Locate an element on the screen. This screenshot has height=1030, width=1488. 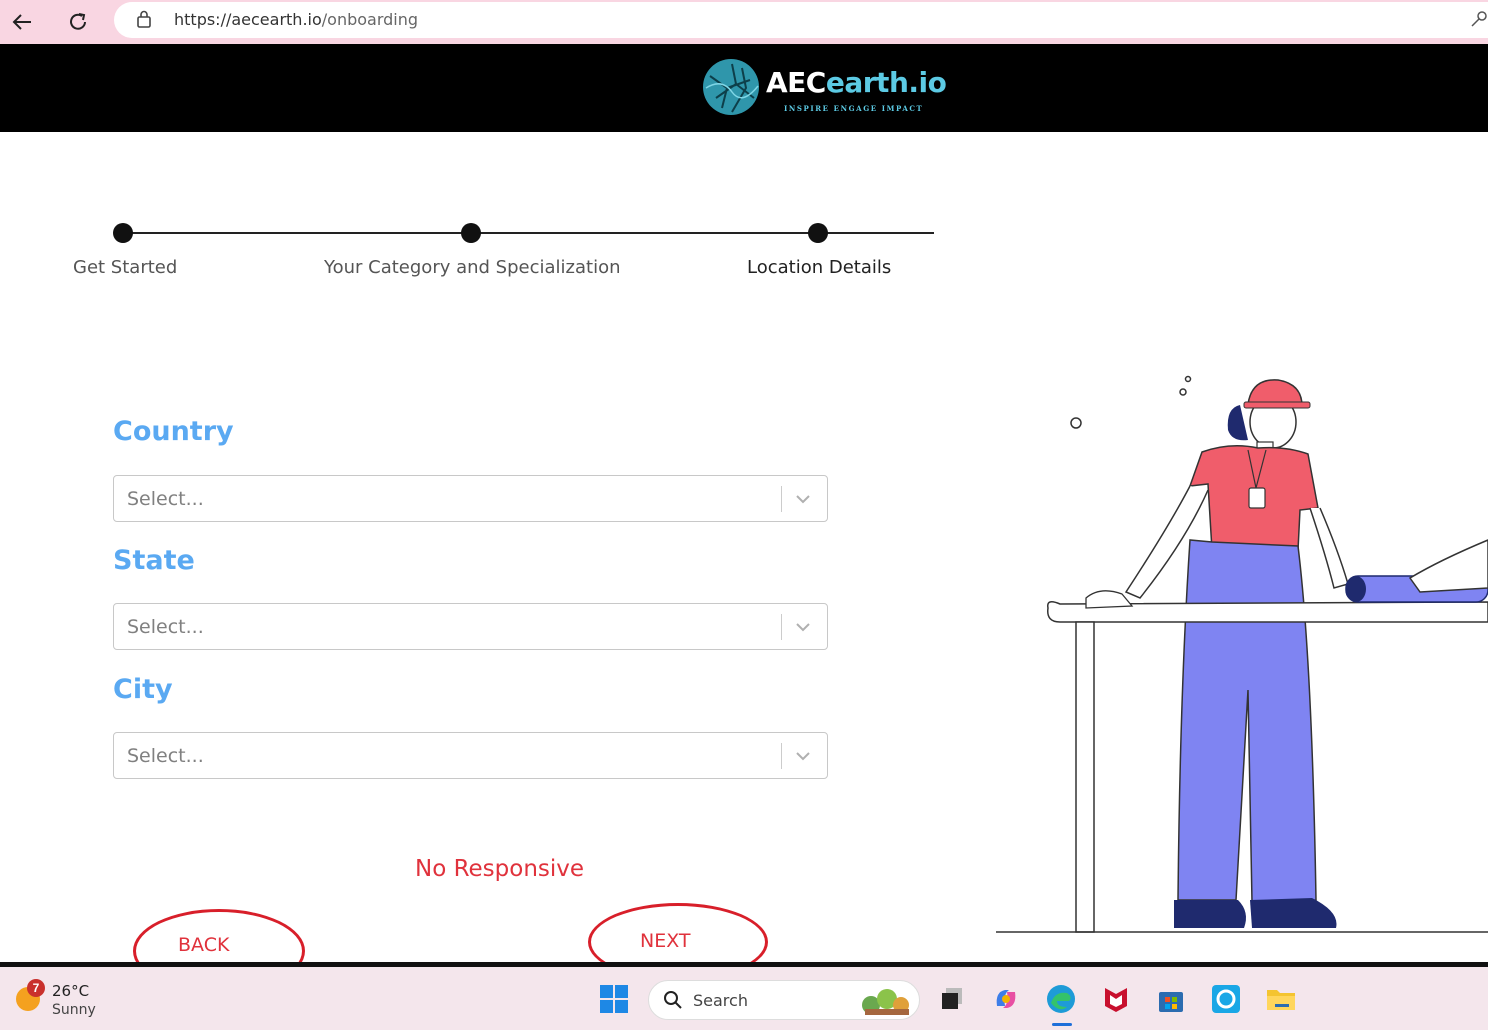
address-bar: https://aecearth.io/onboarding is located at coordinates (801, 20).